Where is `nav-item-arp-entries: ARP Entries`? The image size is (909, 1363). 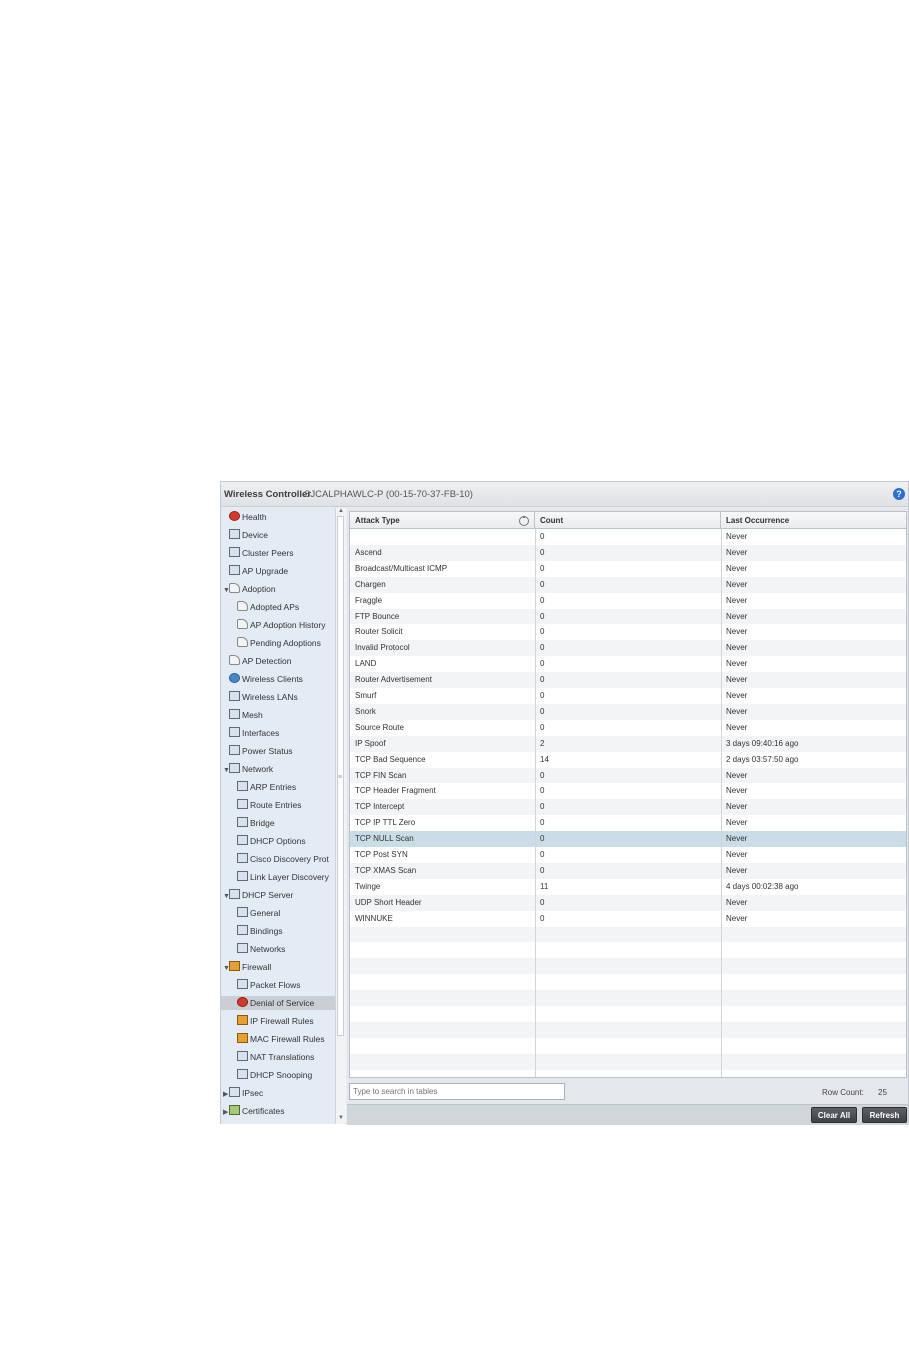
nav-item-arp-entries: ARP Entries is located at coordinates (266, 787).